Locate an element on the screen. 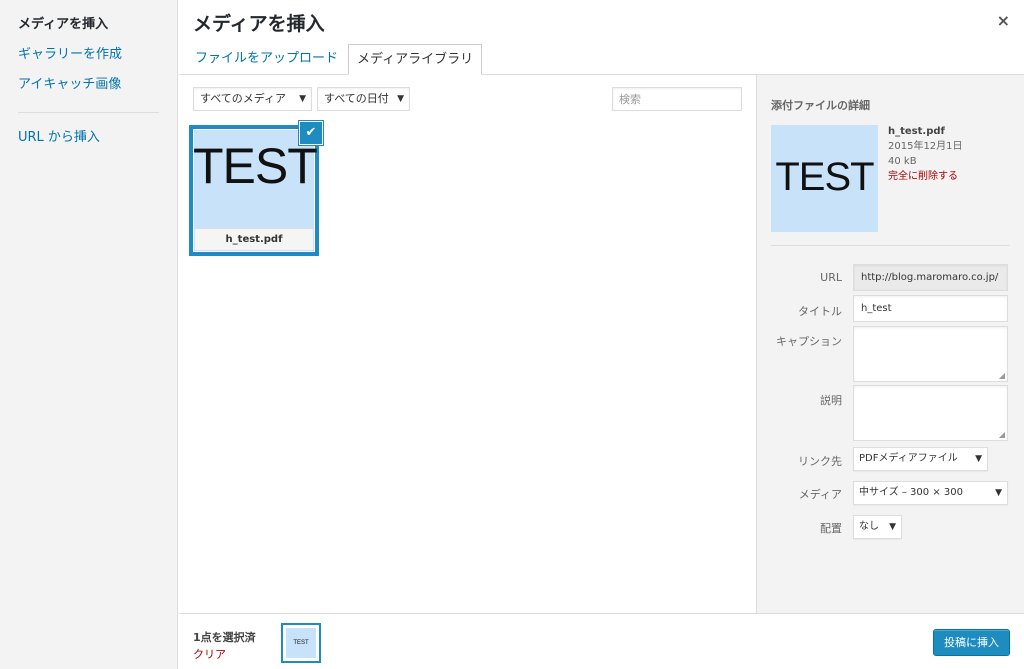 The width and height of the screenshot is (1024, 669). attachment-tile: TEST h_test.pdf ✔ is located at coordinates (256, 188).